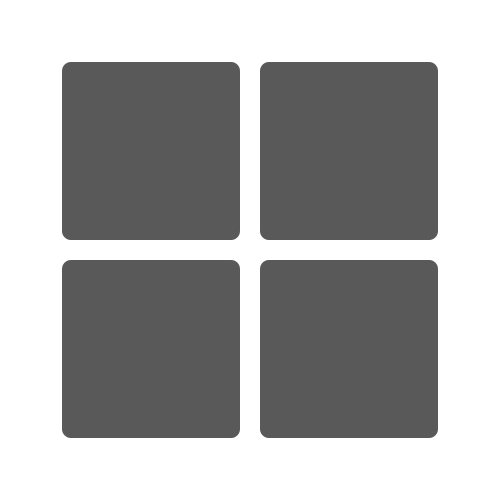 The height and width of the screenshot is (500, 500). Describe the element at coordinates (151, 349) in the screenshot. I see `grid-tile-bottom-left` at that location.